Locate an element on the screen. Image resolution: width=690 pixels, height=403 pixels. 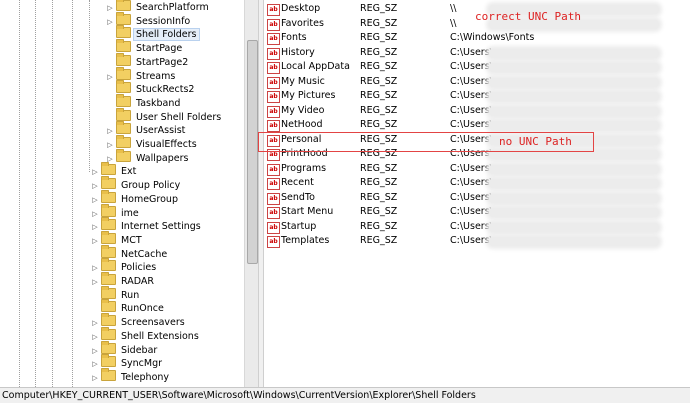
tree-item-label: RADAR is located at coordinates (137, 281).